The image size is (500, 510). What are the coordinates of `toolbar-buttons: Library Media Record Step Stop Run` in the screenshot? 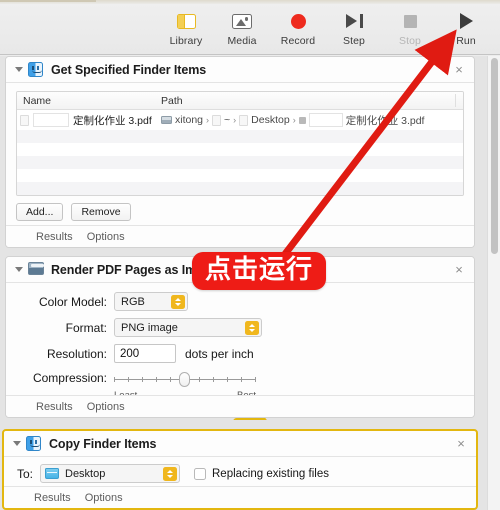 It's located at (326, 27).